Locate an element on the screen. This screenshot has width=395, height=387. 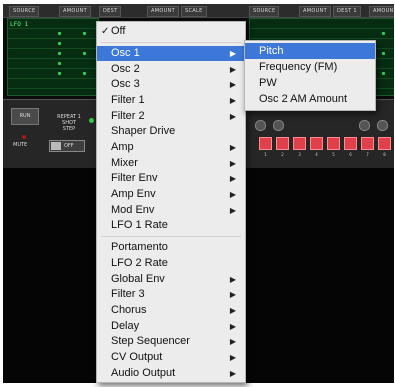
submenu-item-osc-2-am-amount: Osc 2 AM Amount is located at coordinates (310, 99).